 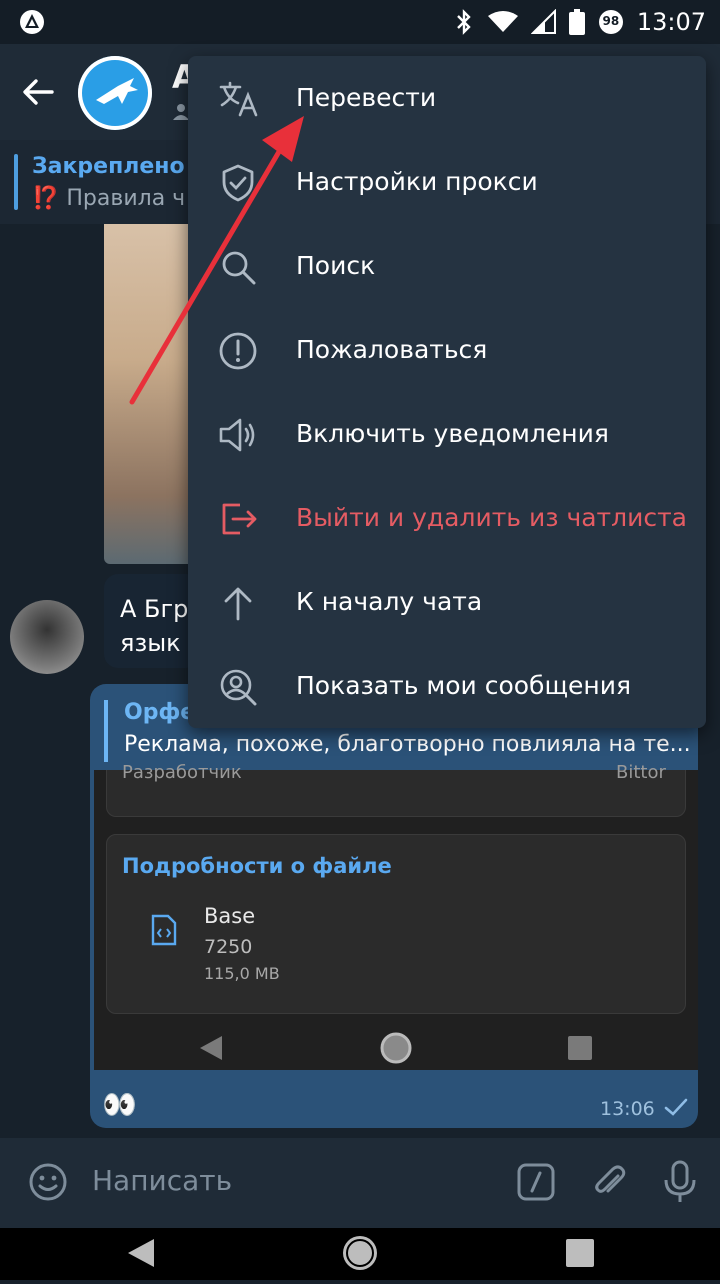 I want to click on screenshot-recents-icon, so click(x=580, y=1048).